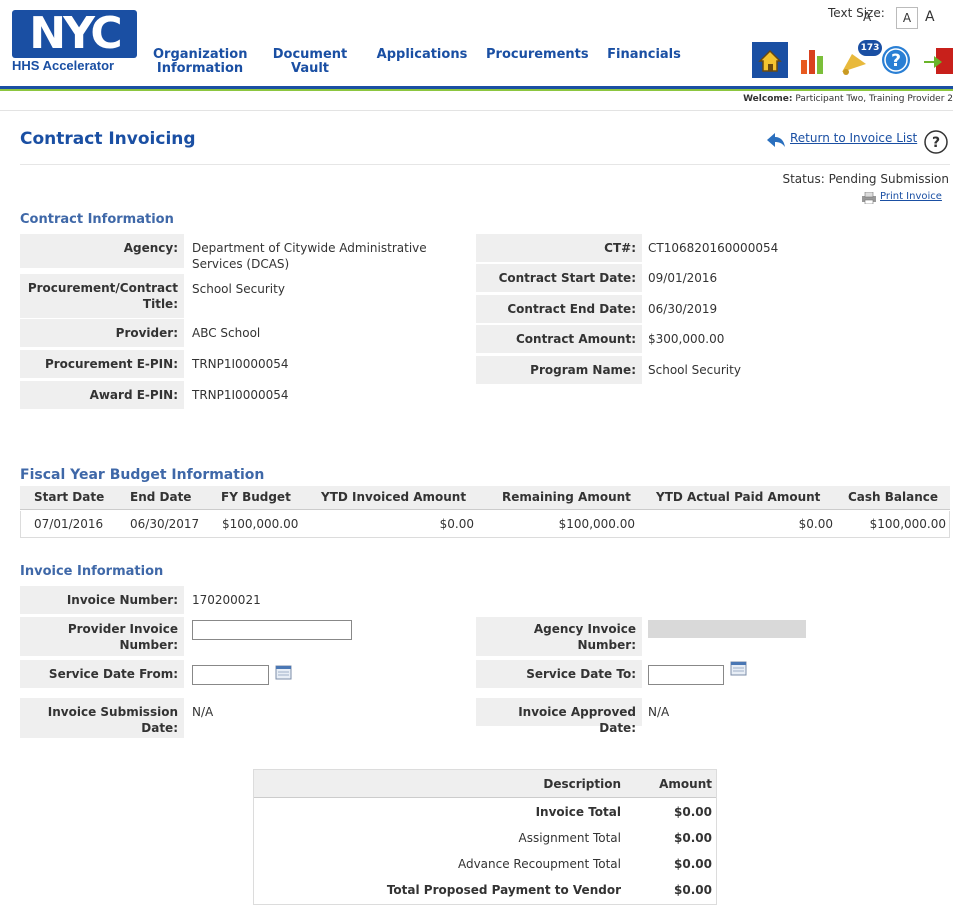 The image size is (953, 909). Describe the element at coordinates (813, 60) in the screenshot. I see `reports-icon` at that location.